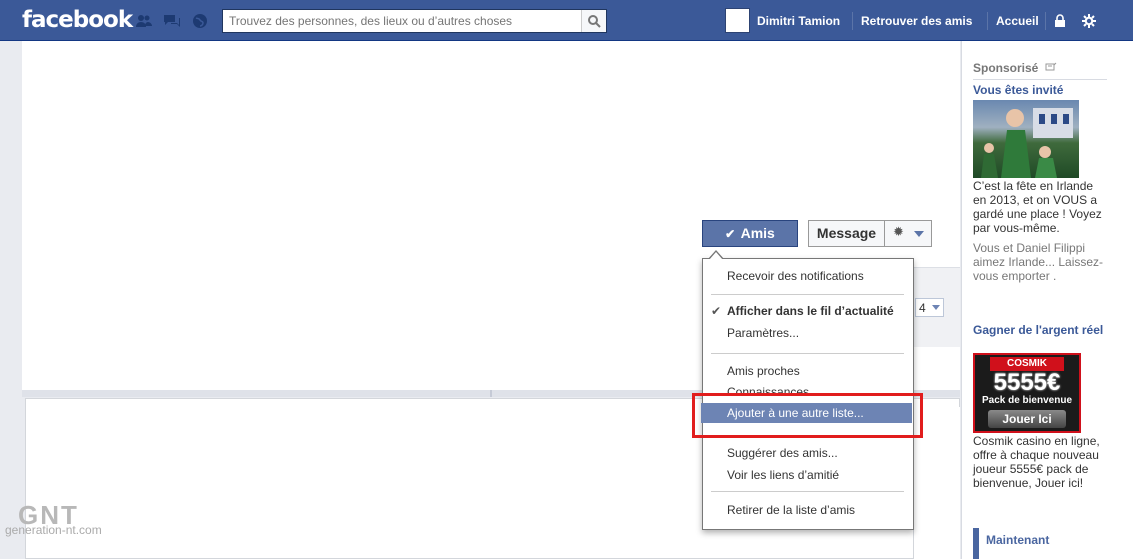 The height and width of the screenshot is (559, 1133). Describe the element at coordinates (916, 21) in the screenshot. I see `find-friends-link: Retrouver des amis` at that location.